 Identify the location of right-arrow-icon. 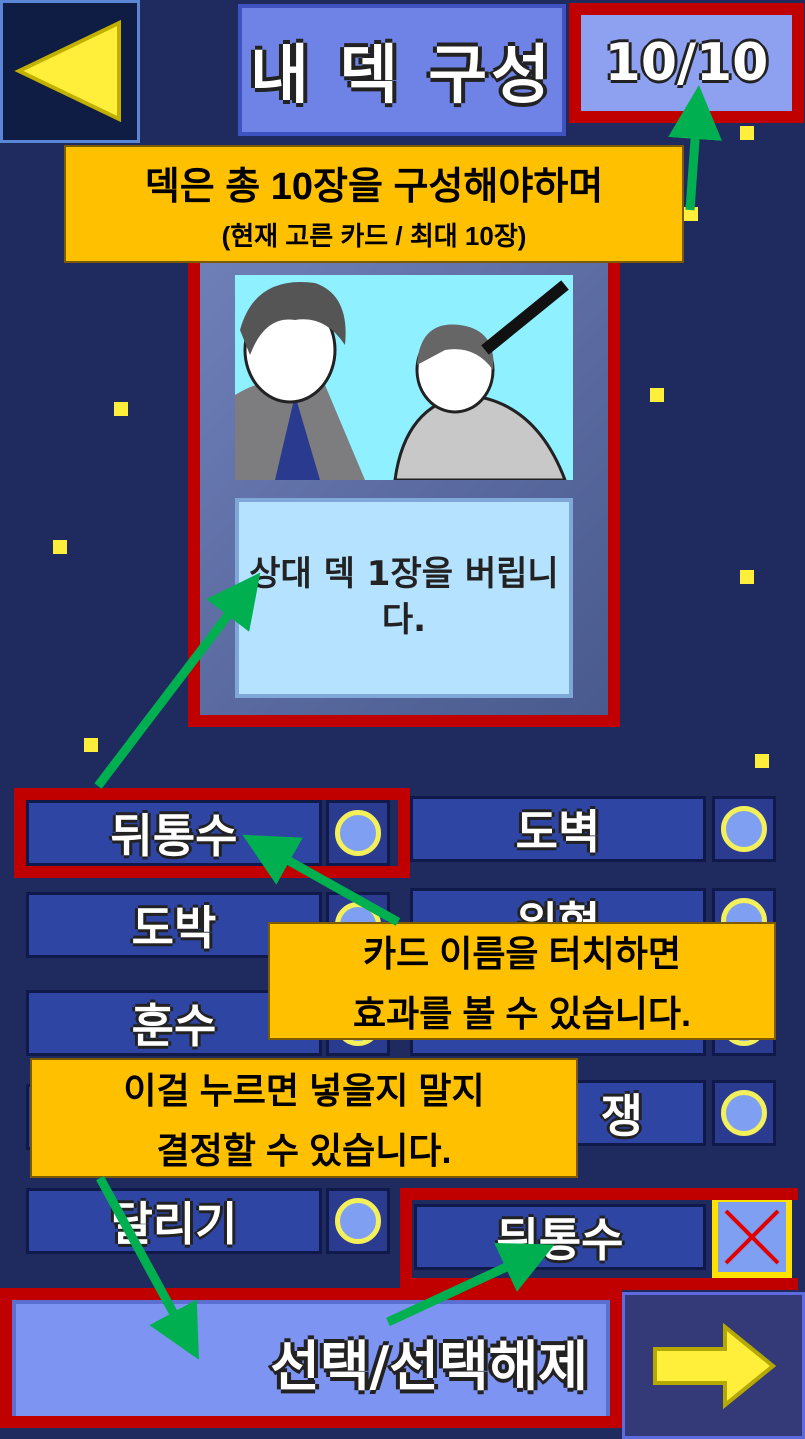
(714, 1365).